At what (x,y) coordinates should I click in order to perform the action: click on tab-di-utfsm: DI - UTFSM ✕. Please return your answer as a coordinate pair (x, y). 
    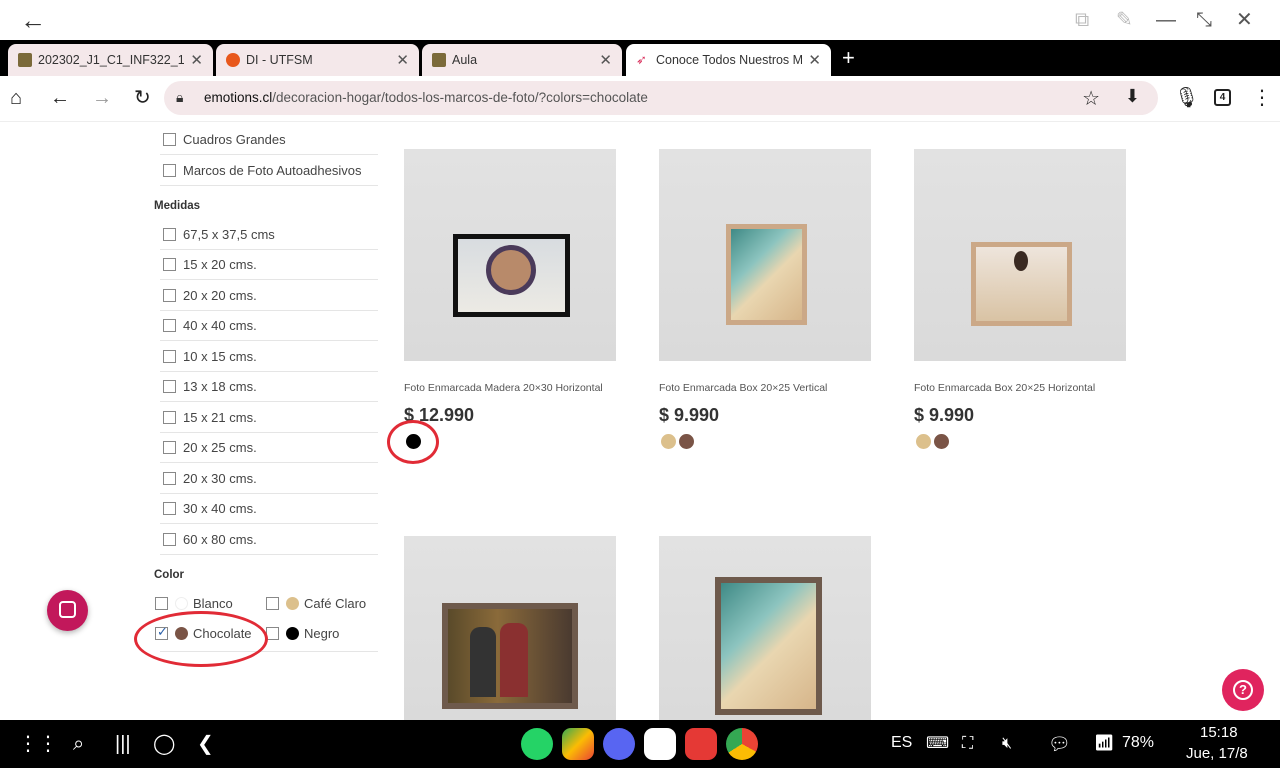
    Looking at the image, I should click on (317, 60).